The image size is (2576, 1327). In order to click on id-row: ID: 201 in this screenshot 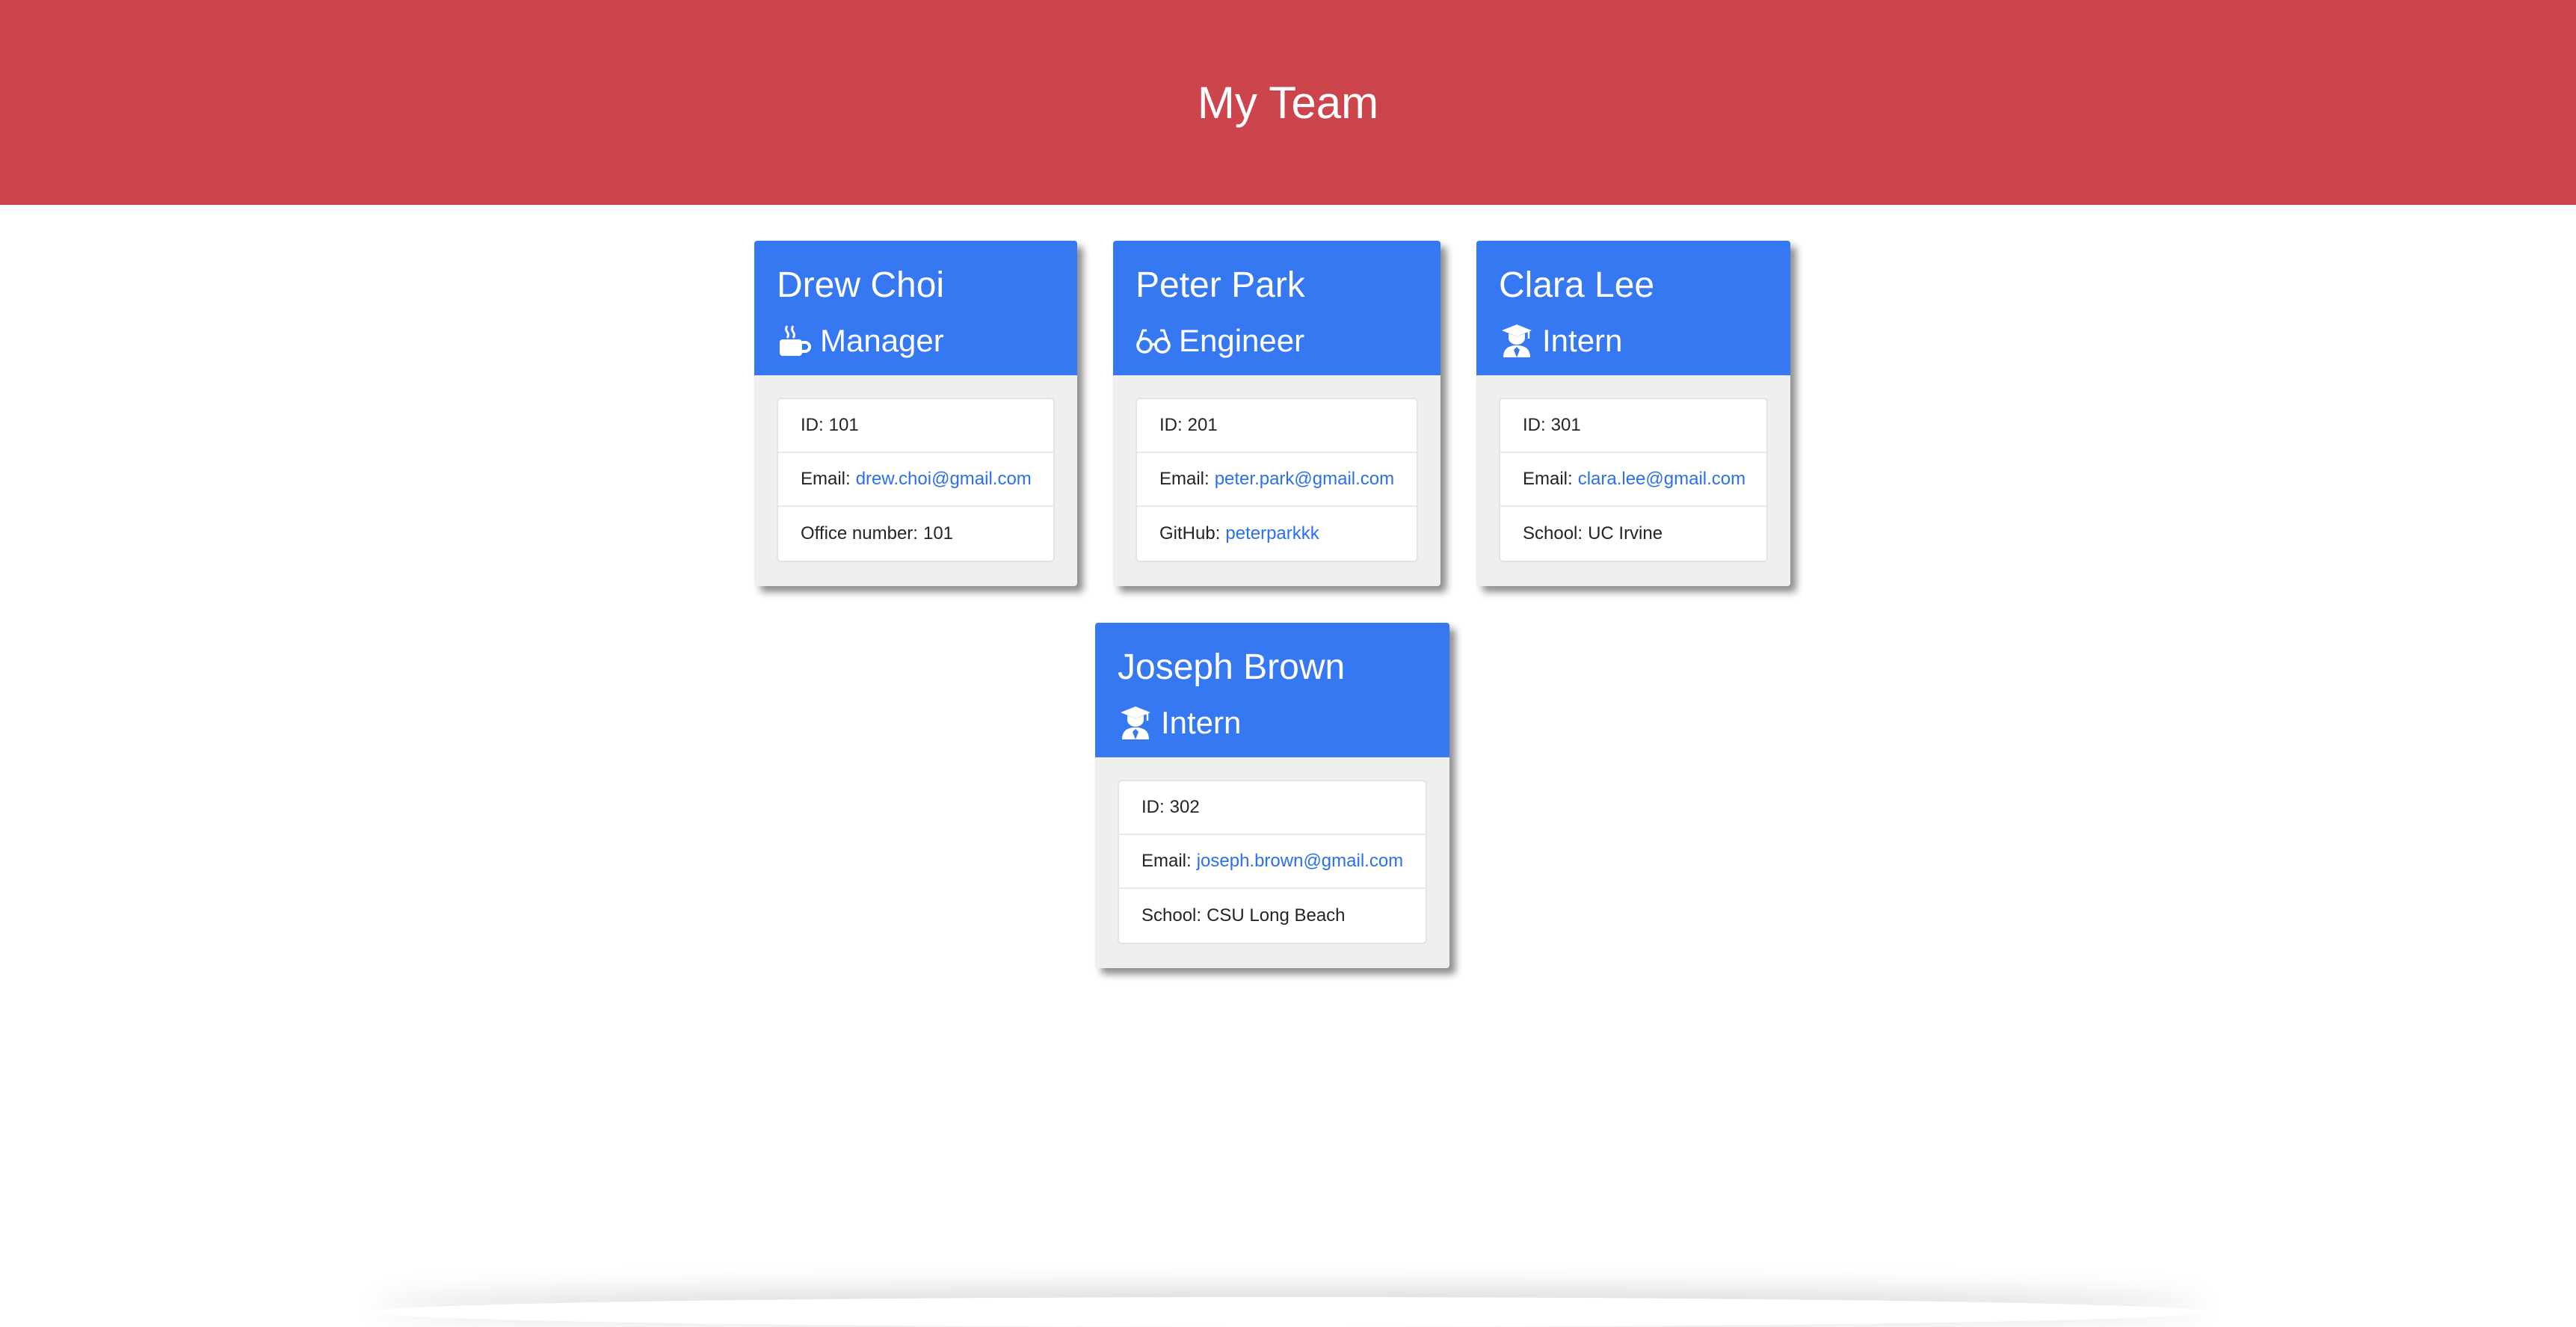, I will do `click(1277, 426)`.